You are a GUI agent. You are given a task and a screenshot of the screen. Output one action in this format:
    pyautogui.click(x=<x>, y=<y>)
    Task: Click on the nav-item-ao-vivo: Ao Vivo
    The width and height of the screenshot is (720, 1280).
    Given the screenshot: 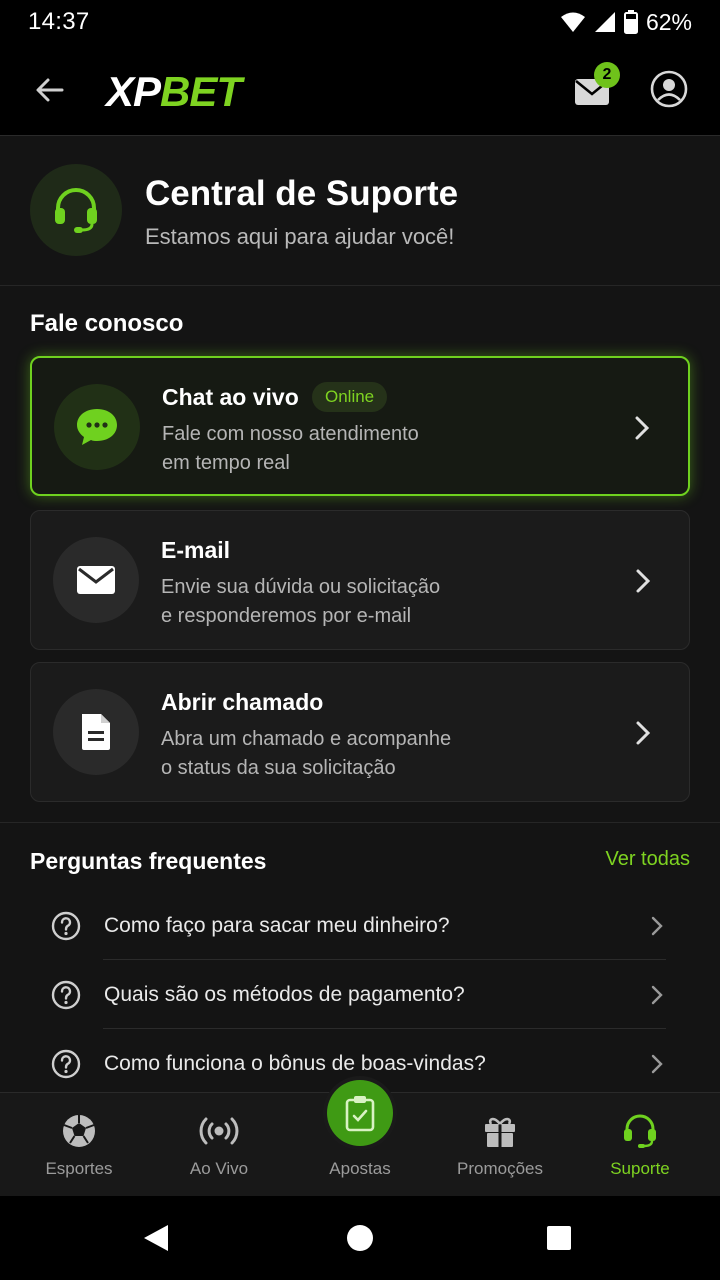 What is the action you would take?
    pyautogui.click(x=219, y=1145)
    